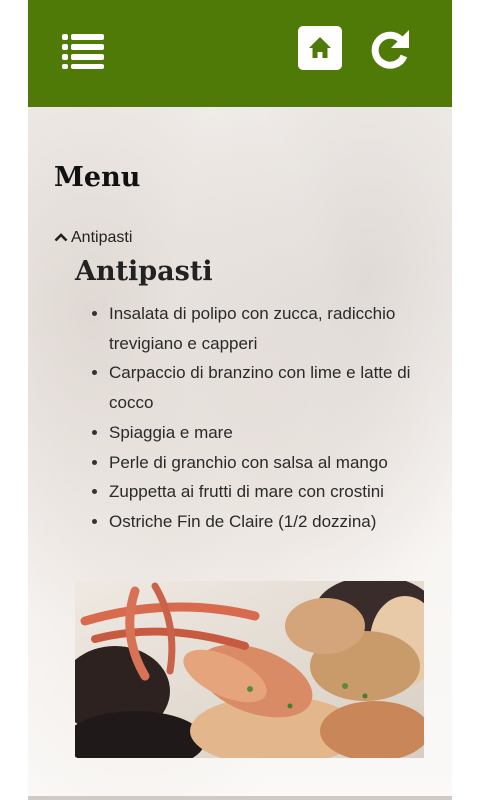 The height and width of the screenshot is (800, 480). I want to click on bottom-divider, so click(240, 798).